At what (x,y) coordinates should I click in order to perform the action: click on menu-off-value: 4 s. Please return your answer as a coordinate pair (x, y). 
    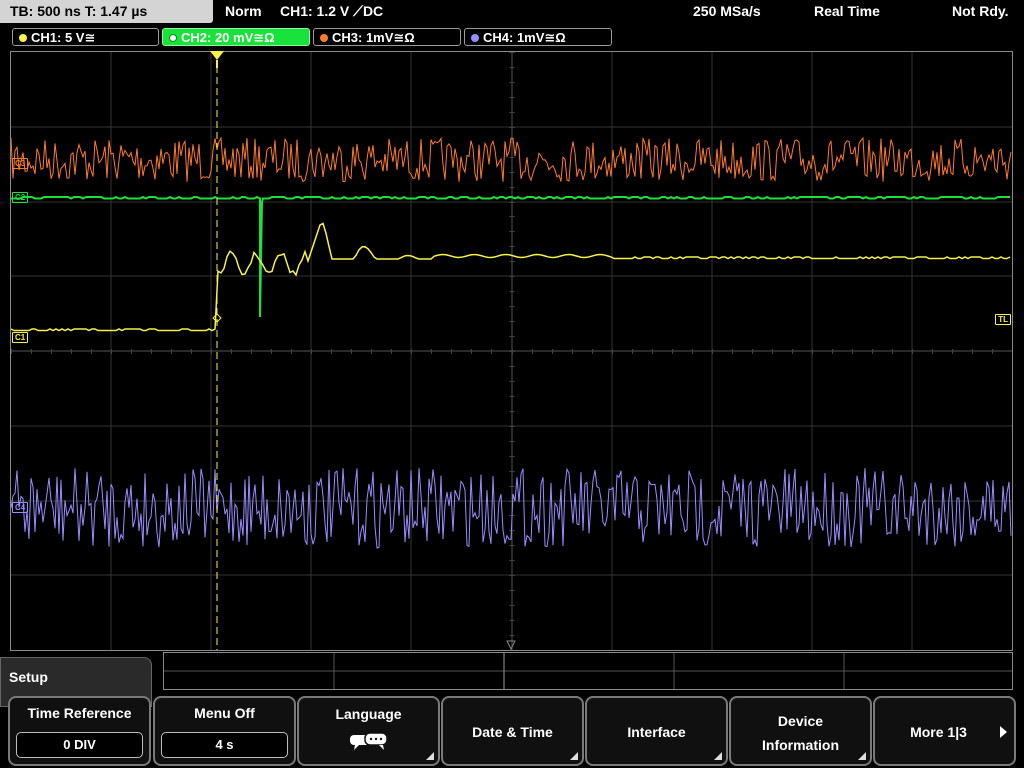
    Looking at the image, I should click on (224, 745).